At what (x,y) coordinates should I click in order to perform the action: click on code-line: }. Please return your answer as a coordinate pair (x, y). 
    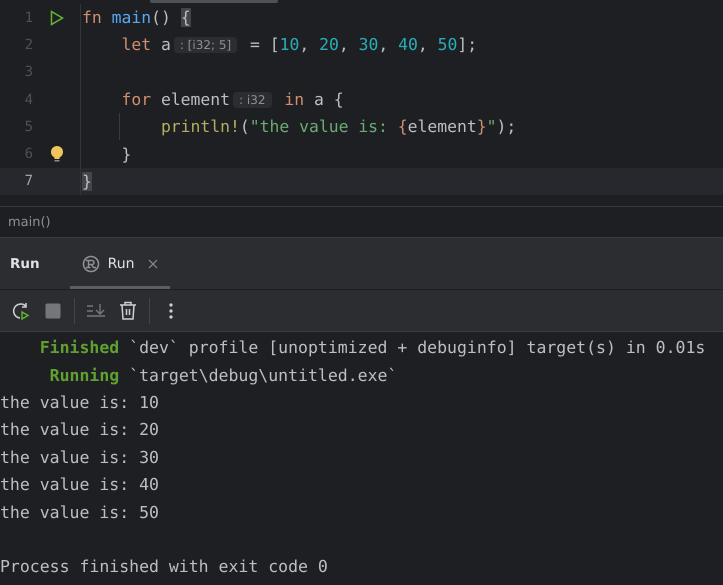
    Looking at the image, I should click on (126, 154).